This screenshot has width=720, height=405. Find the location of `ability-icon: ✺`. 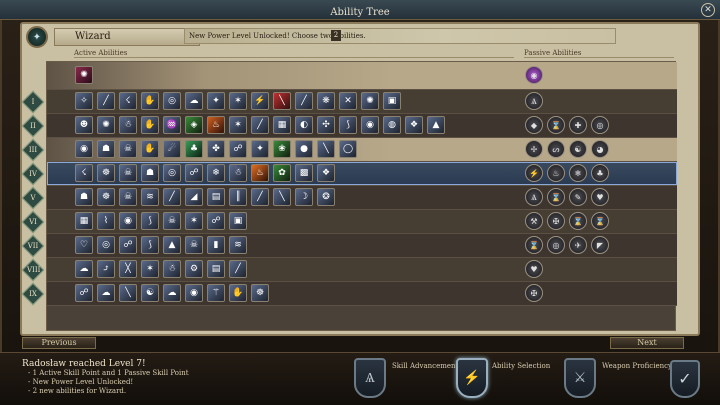

ability-icon: ✺ is located at coordinates (106, 125).